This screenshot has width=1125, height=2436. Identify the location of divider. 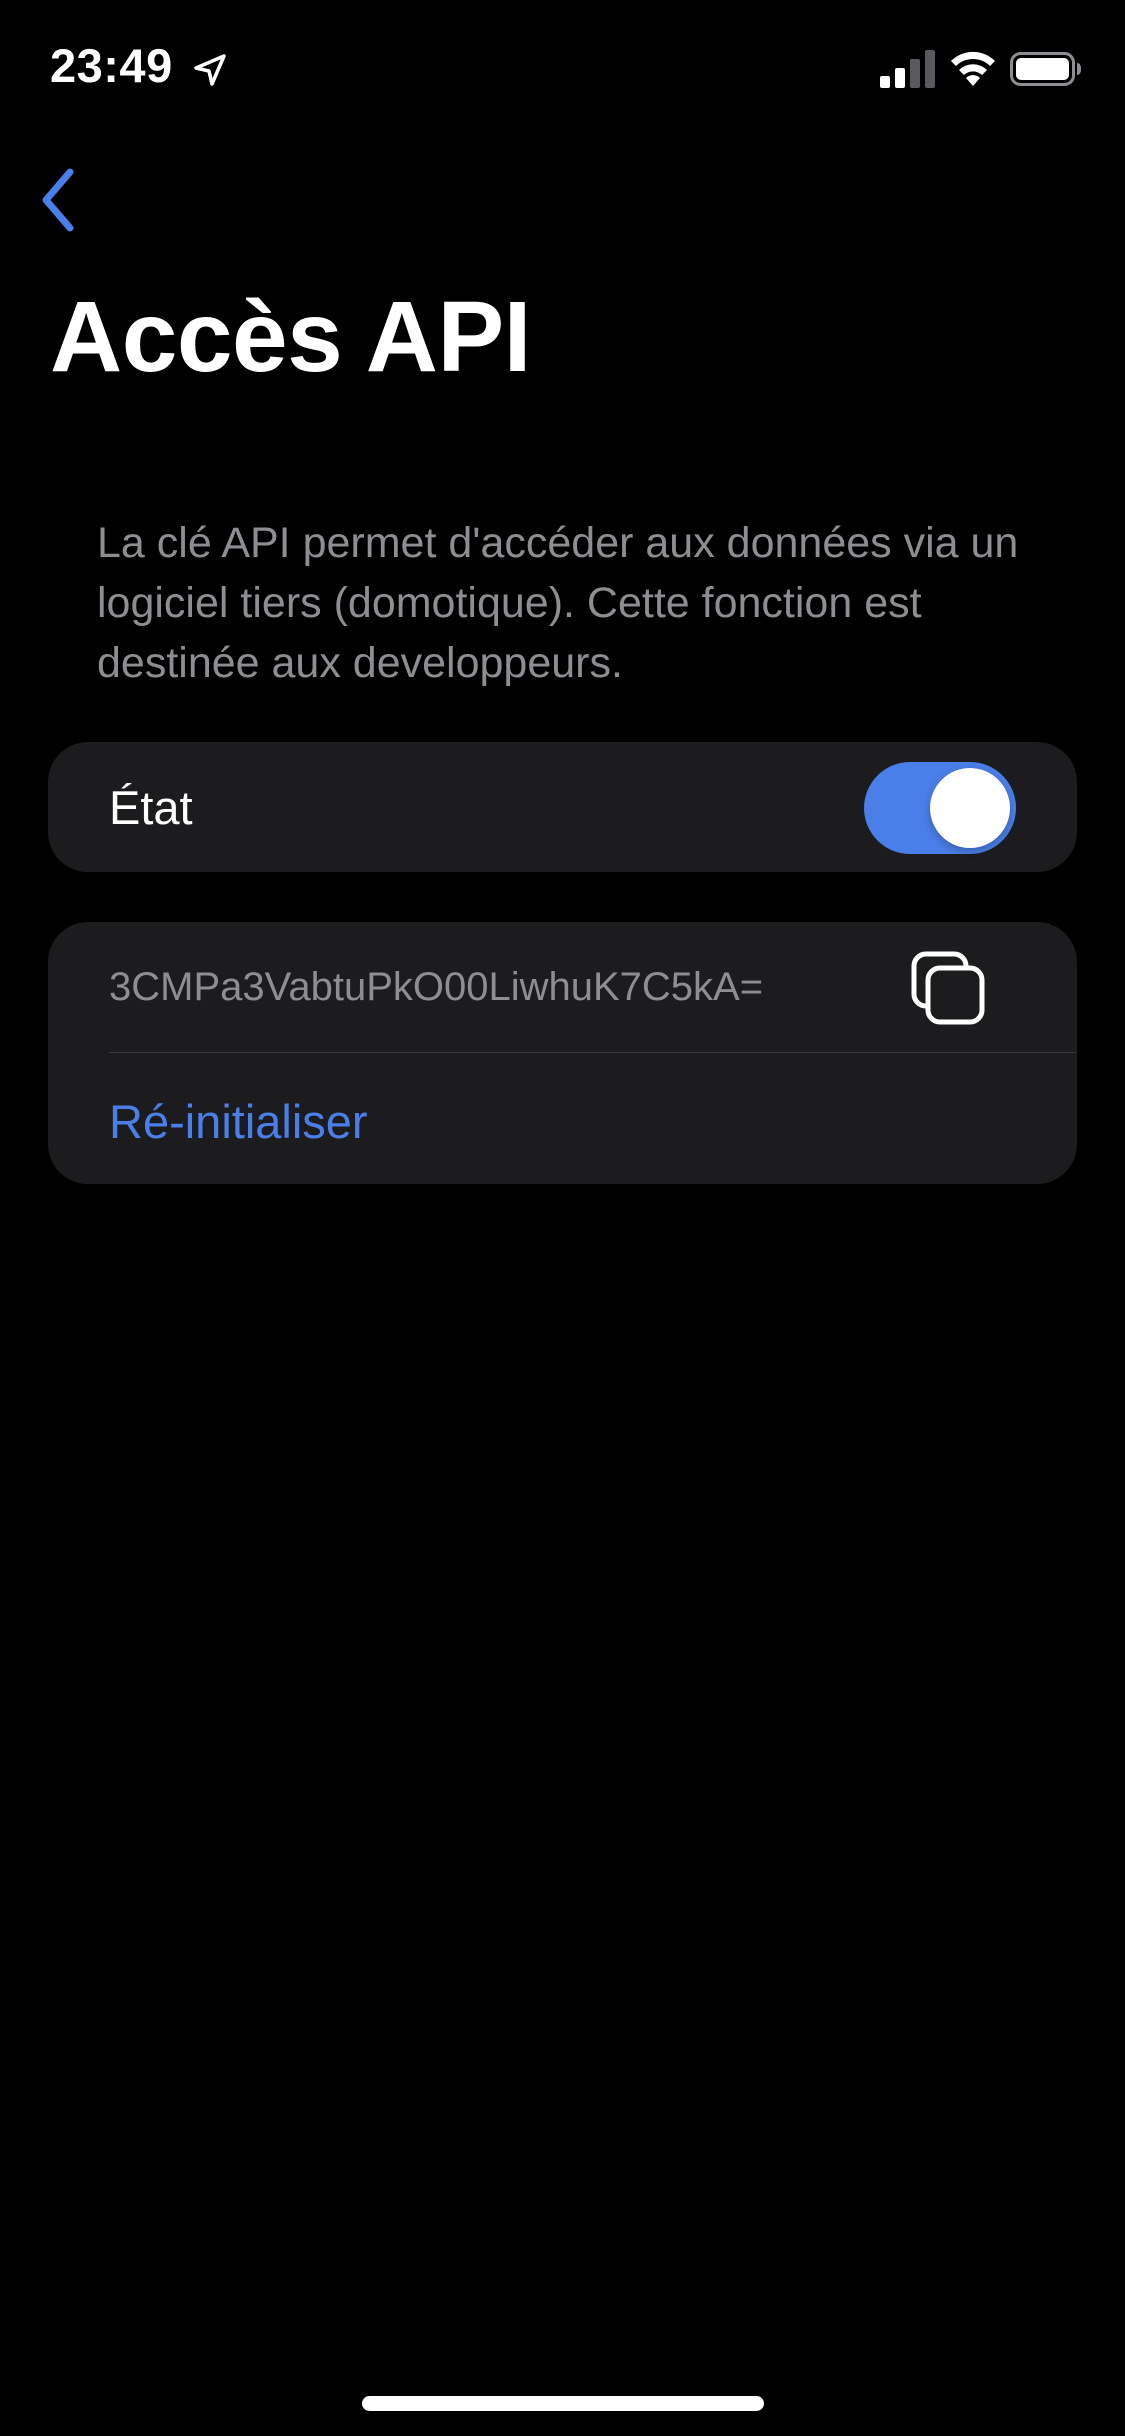
(593, 1052).